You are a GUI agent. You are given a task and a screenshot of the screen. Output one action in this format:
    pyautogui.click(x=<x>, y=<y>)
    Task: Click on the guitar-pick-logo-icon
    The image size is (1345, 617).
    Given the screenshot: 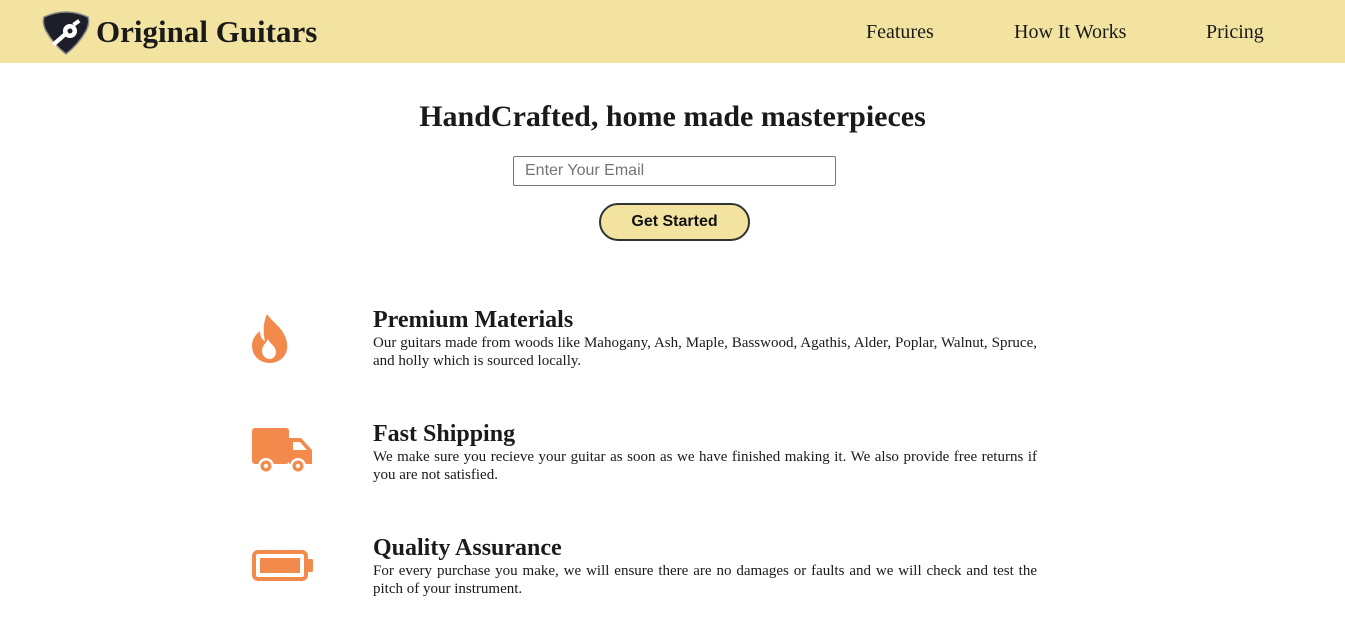 What is the action you would take?
    pyautogui.click(x=66, y=32)
    